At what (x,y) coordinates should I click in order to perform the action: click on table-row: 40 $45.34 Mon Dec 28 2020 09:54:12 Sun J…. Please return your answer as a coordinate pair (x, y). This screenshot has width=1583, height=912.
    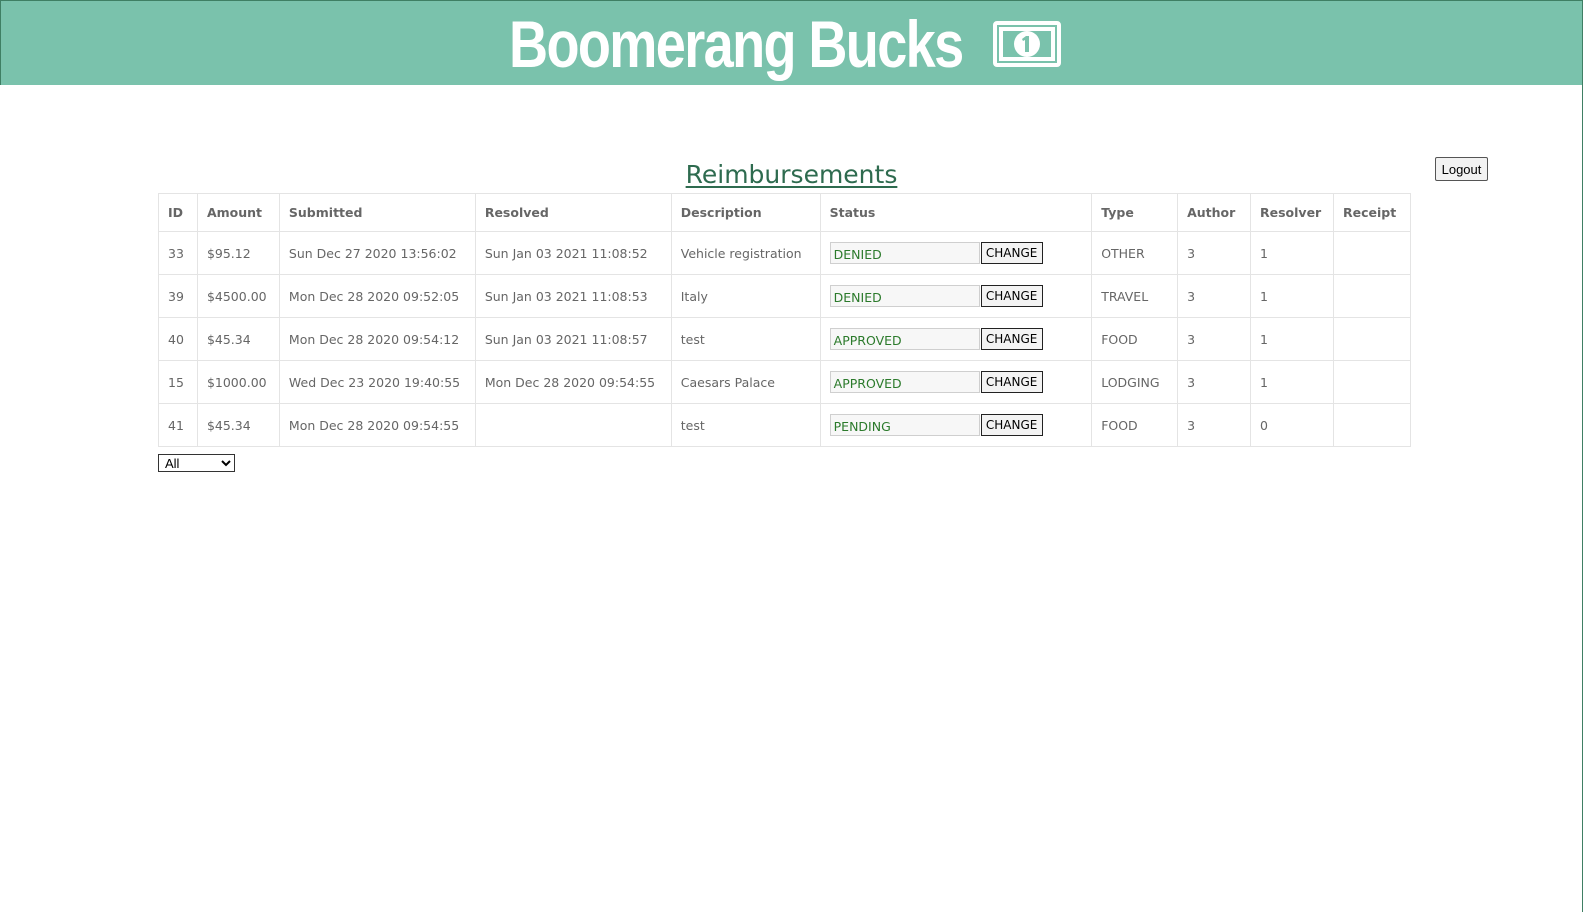
    Looking at the image, I should click on (785, 339).